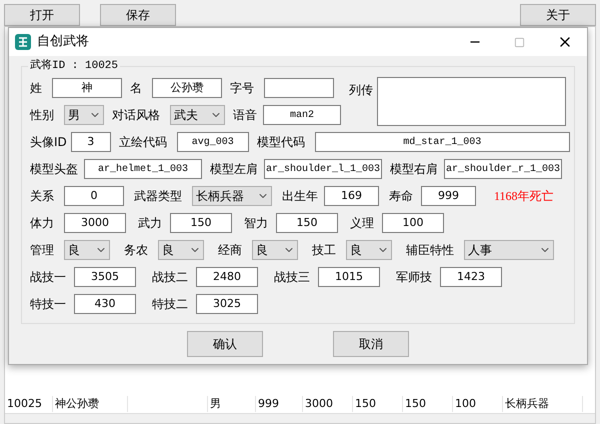 This screenshot has width=600, height=424. Describe the element at coordinates (442, 142) in the screenshot. I see `input-field: md_star_1_003` at that location.